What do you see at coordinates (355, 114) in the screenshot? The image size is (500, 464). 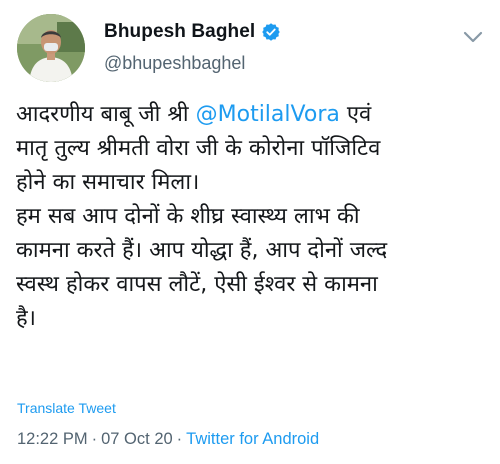 I see `tweet-line-1-suffix: एवं` at bounding box center [355, 114].